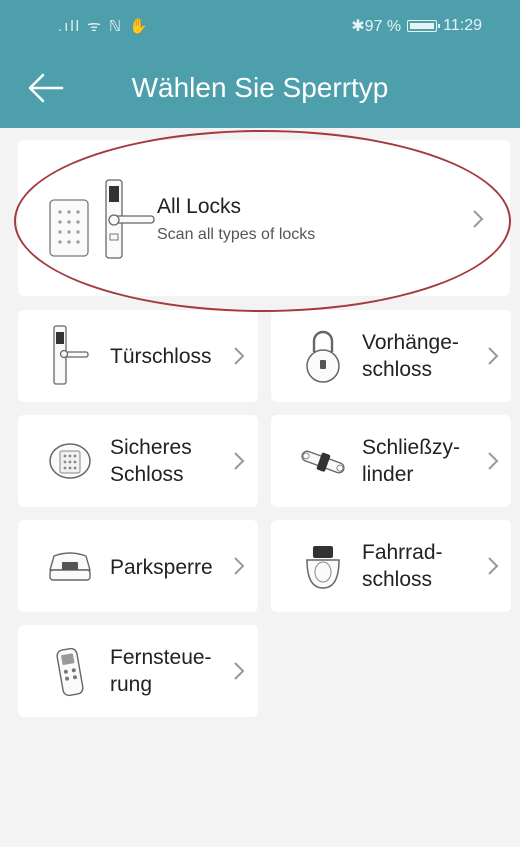 Image resolution: width=520 pixels, height=847 pixels. I want to click on battery-percent: ✱97 %, so click(376, 26).